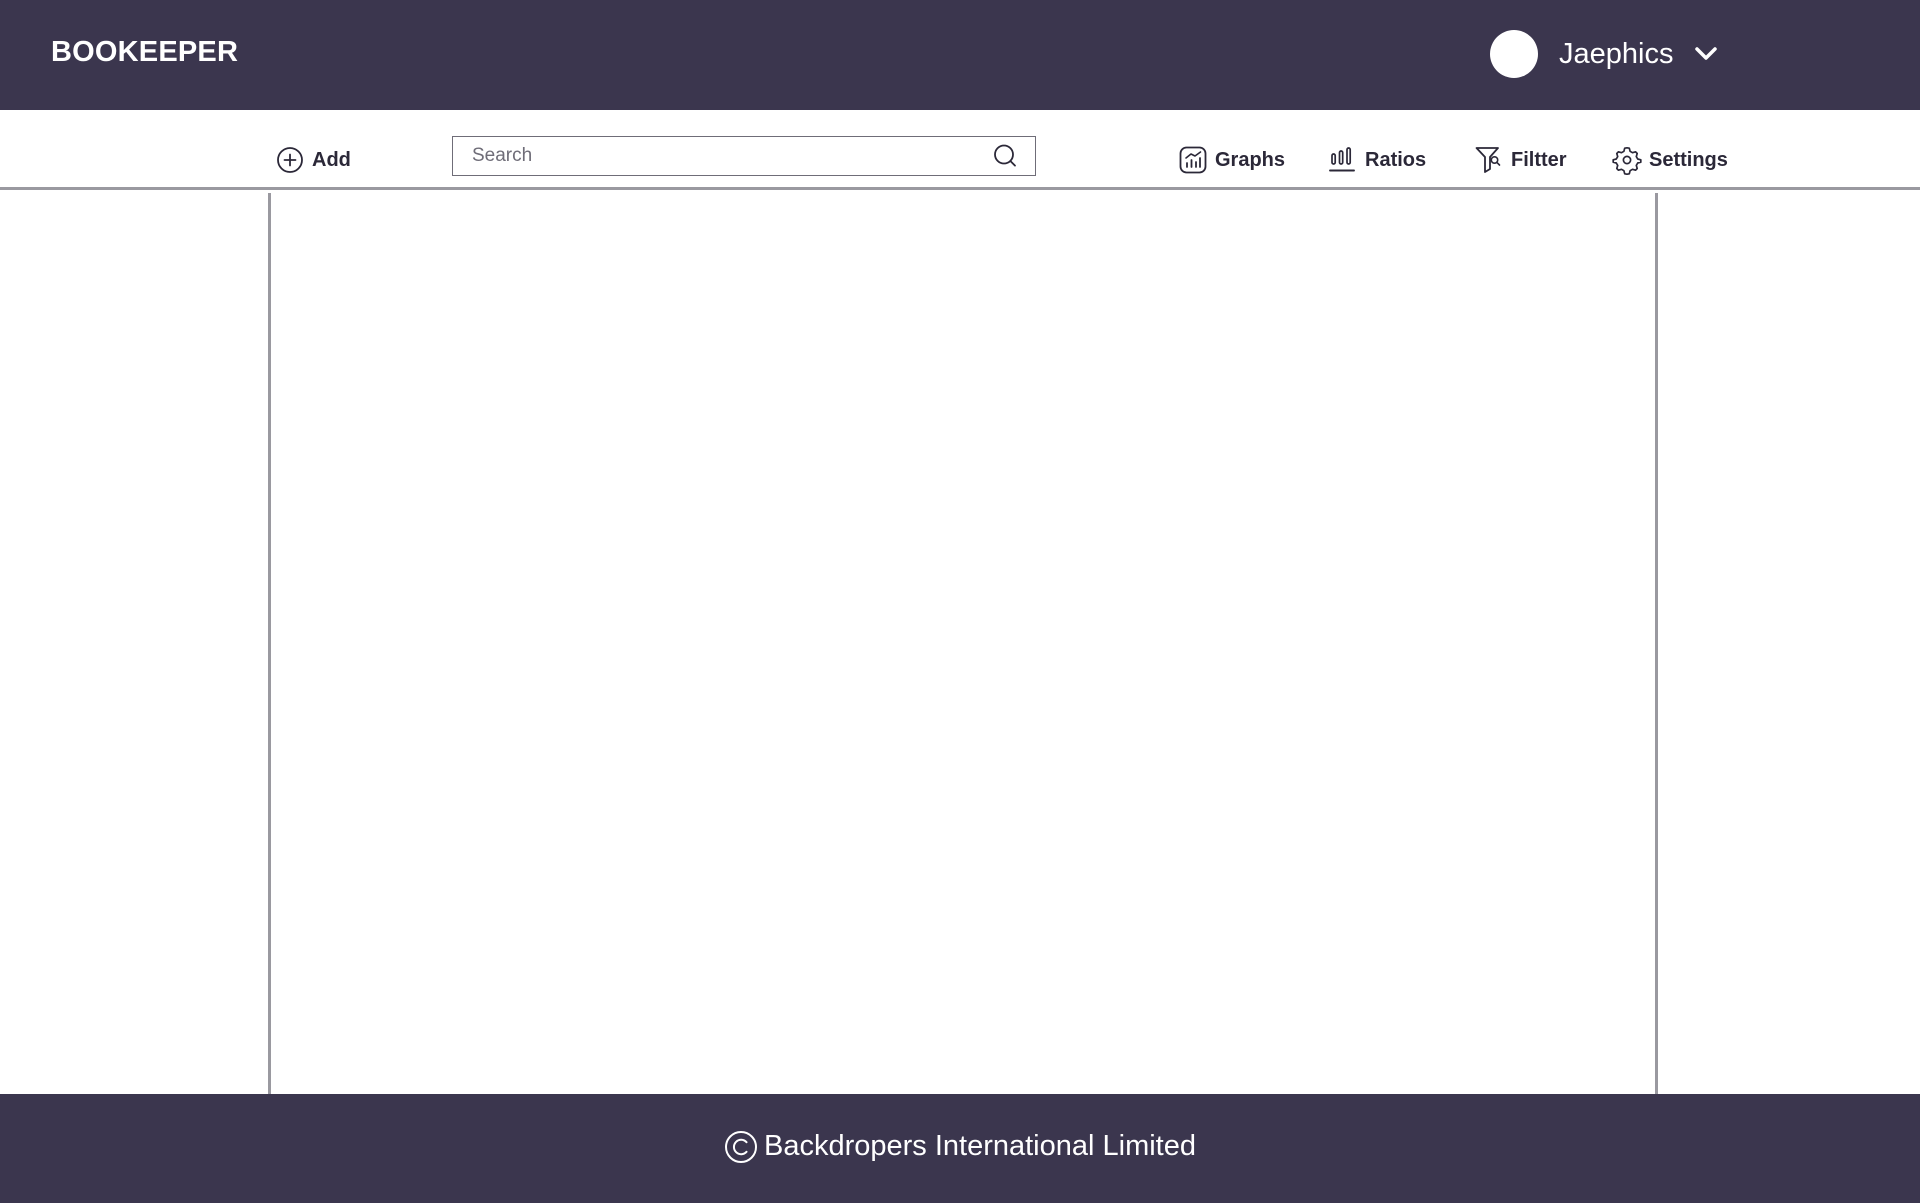 This screenshot has height=1203, width=1920. I want to click on copyright-icon, so click(741, 1147).